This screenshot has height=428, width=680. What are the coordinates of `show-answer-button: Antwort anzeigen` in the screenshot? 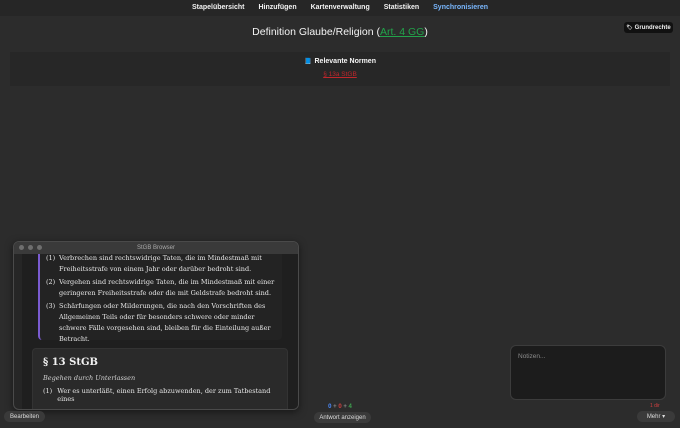 It's located at (342, 417).